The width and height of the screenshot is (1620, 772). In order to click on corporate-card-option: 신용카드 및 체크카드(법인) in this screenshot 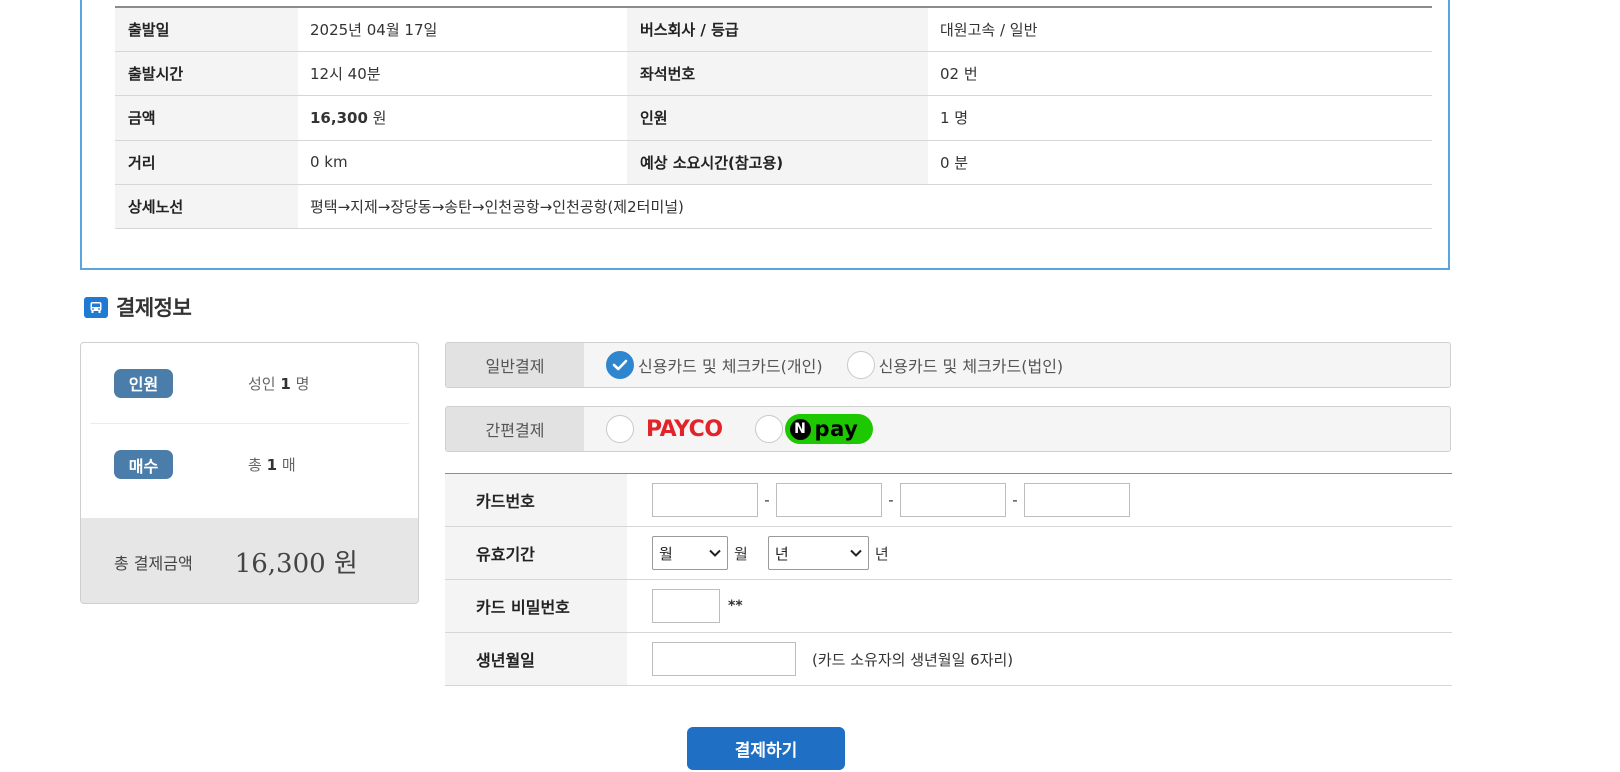, I will do `click(955, 365)`.